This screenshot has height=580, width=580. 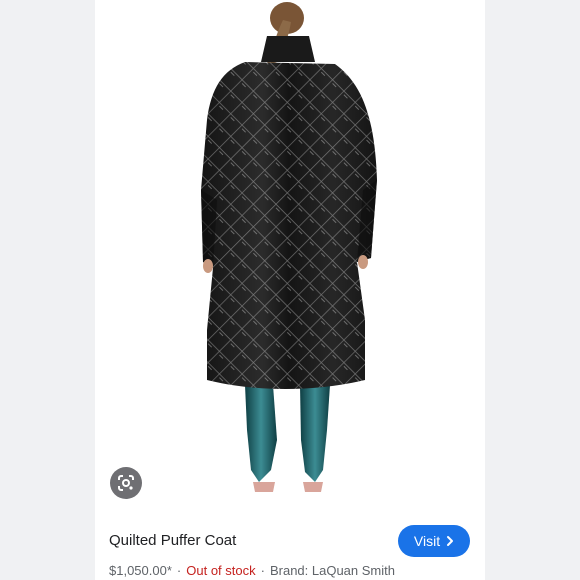 I want to click on visit-label: Visit, so click(x=427, y=541).